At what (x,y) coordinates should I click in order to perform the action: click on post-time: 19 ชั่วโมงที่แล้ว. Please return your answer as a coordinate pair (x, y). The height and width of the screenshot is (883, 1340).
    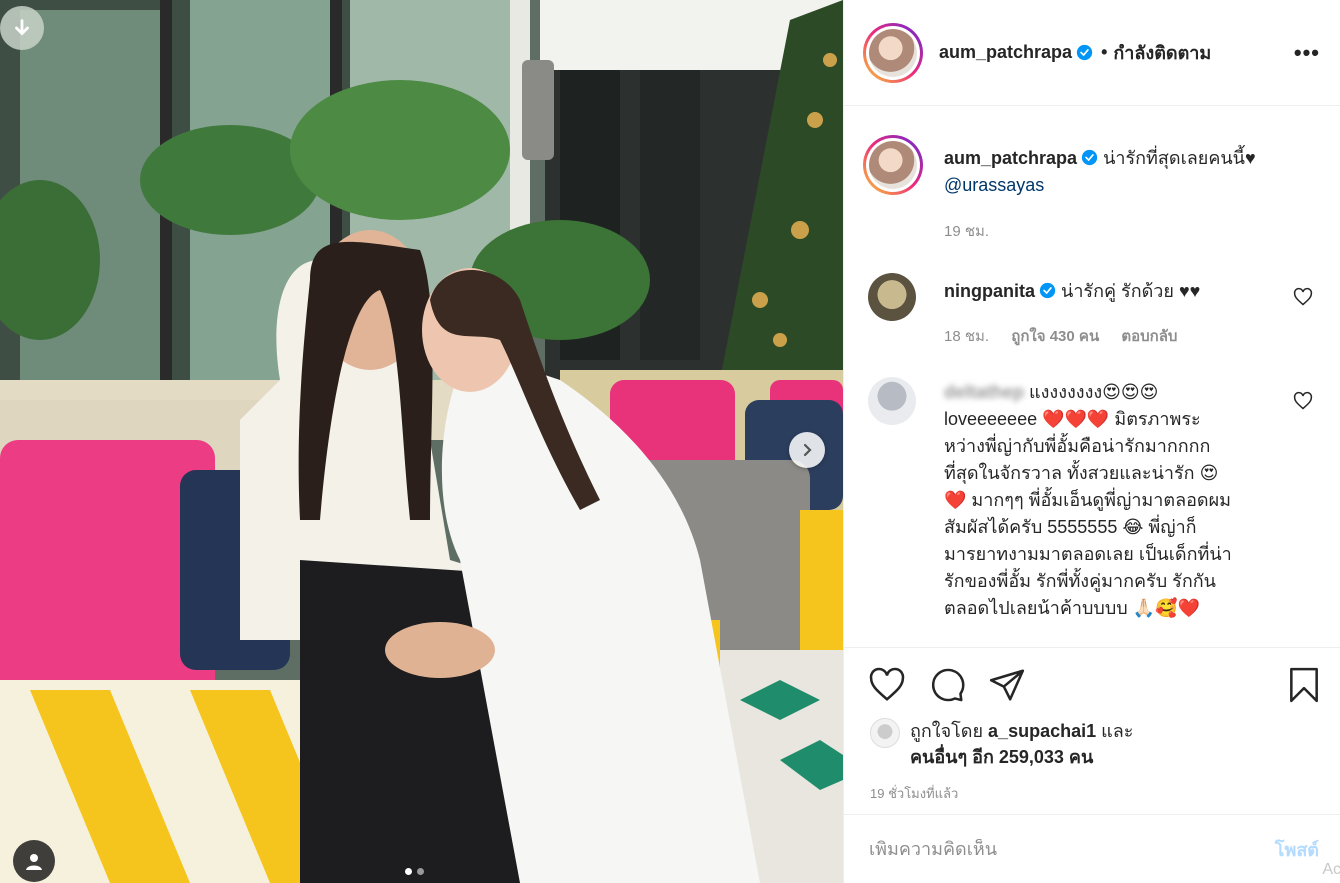
    Looking at the image, I should click on (914, 793).